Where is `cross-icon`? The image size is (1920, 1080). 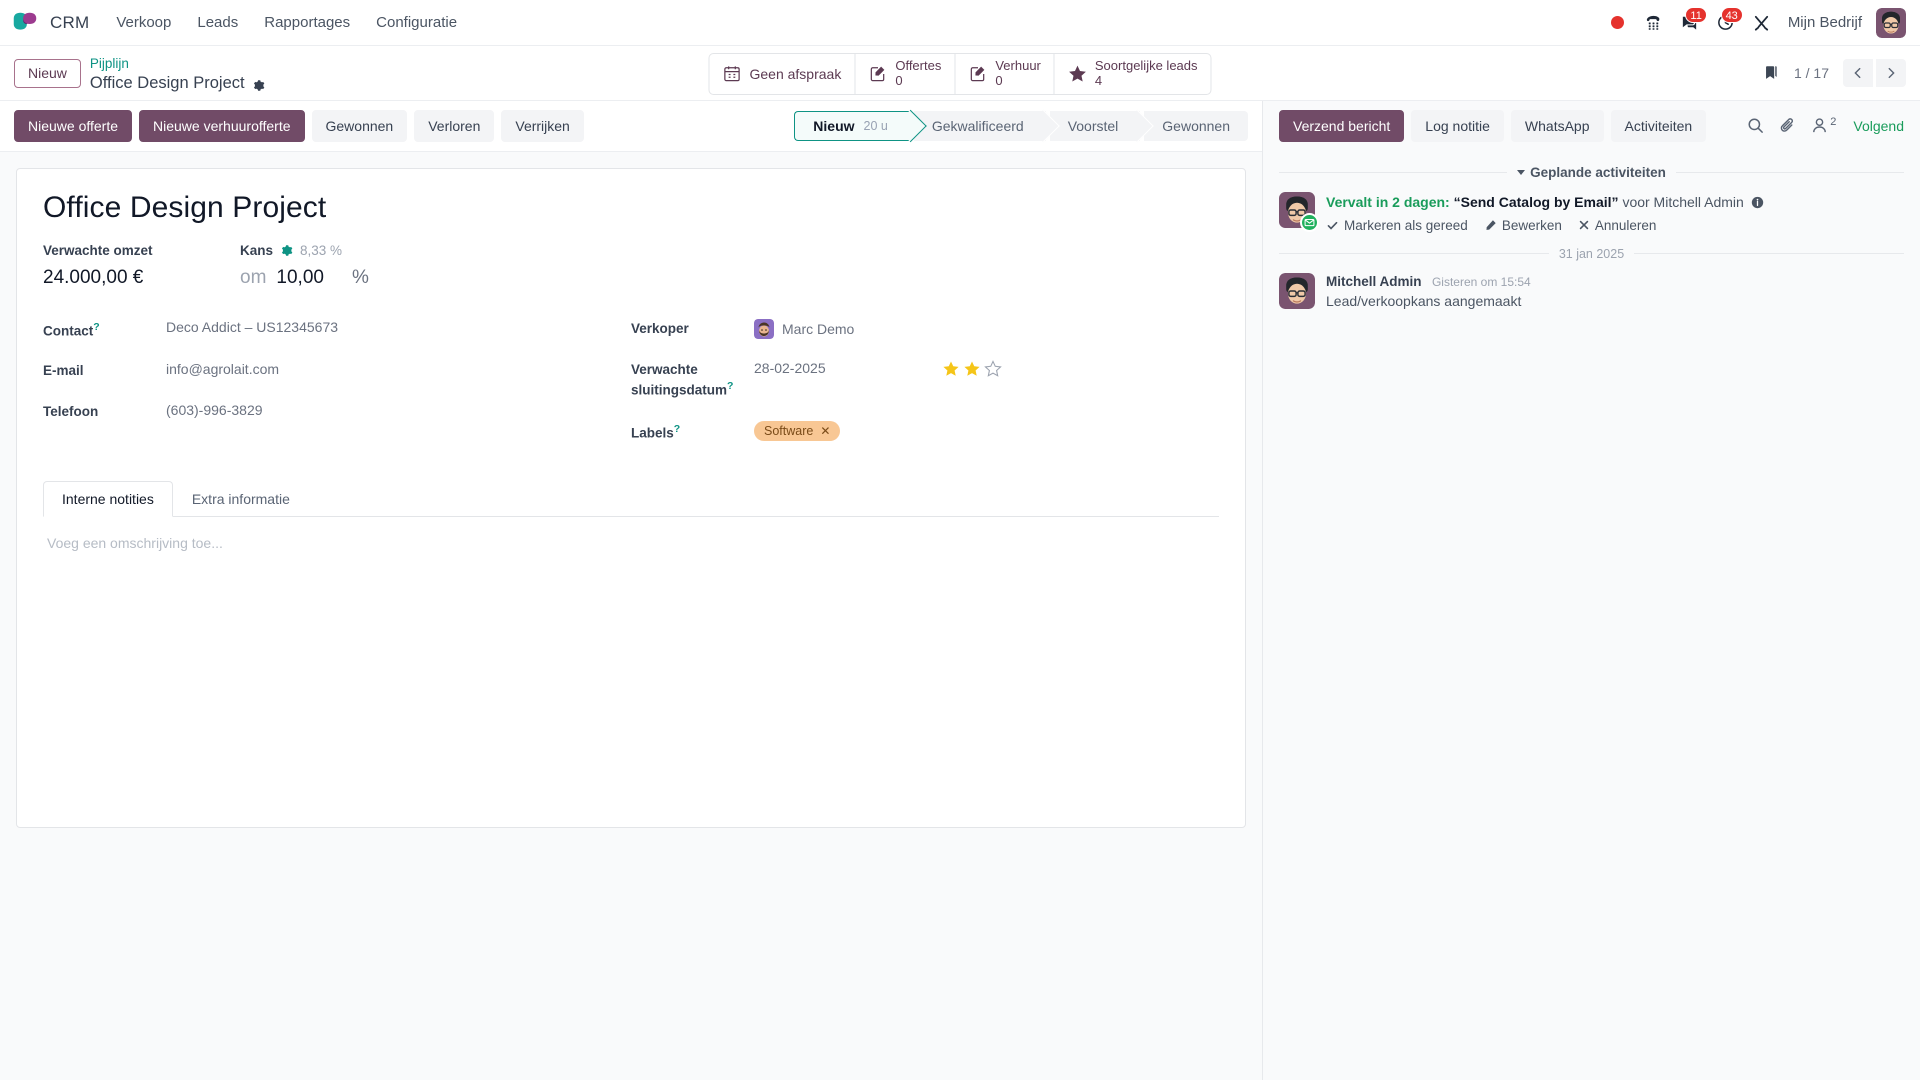
cross-icon is located at coordinates (1584, 225).